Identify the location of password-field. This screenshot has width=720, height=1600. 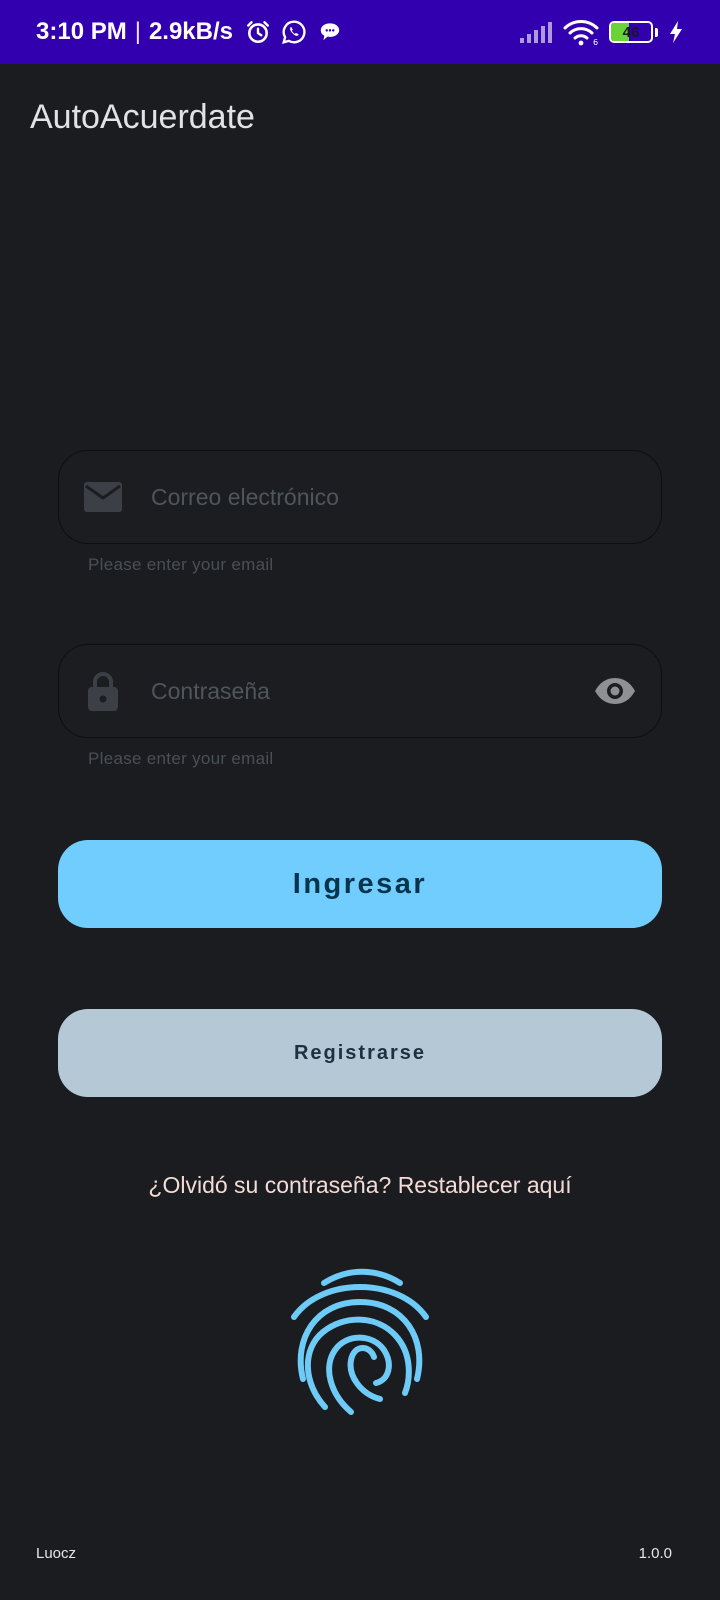
(360, 691).